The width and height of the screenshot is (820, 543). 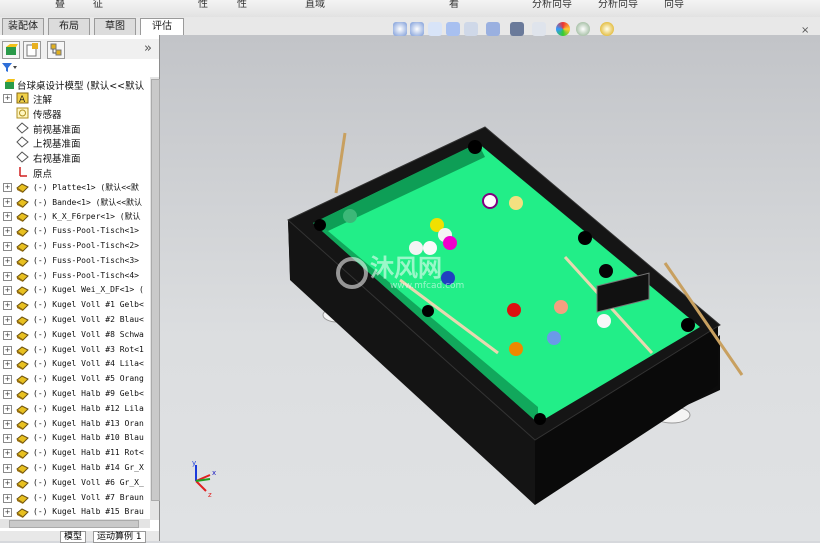 What do you see at coordinates (805, 30) in the screenshot?
I see `close-icon: ×` at bounding box center [805, 30].